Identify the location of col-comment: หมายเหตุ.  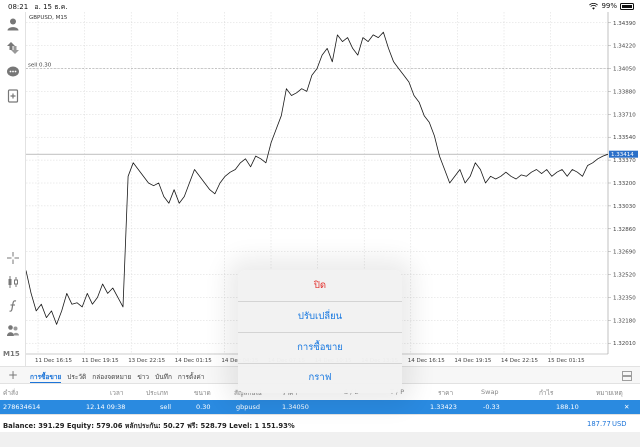
(609, 393).